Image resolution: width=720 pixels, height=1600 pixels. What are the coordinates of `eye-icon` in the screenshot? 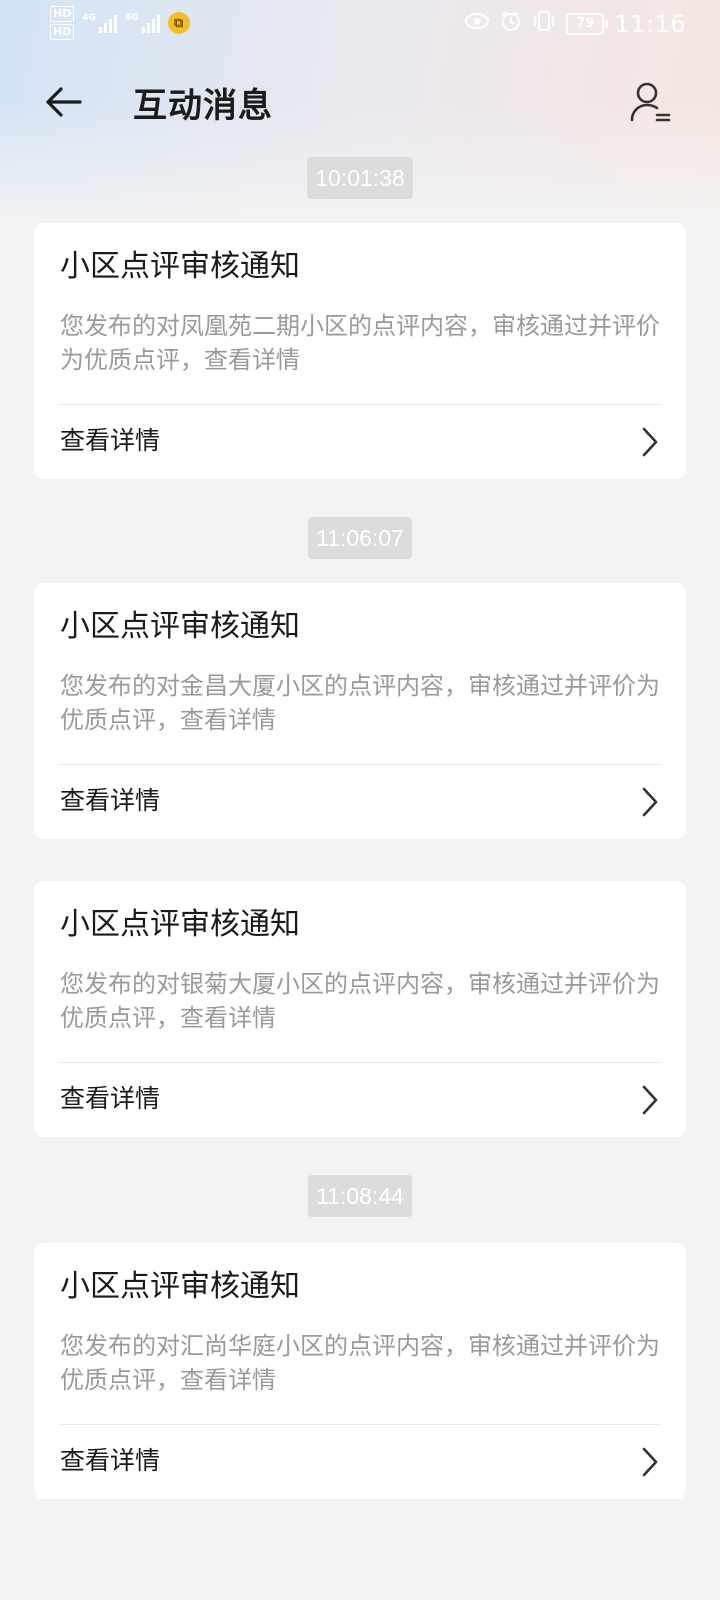 It's located at (477, 24).